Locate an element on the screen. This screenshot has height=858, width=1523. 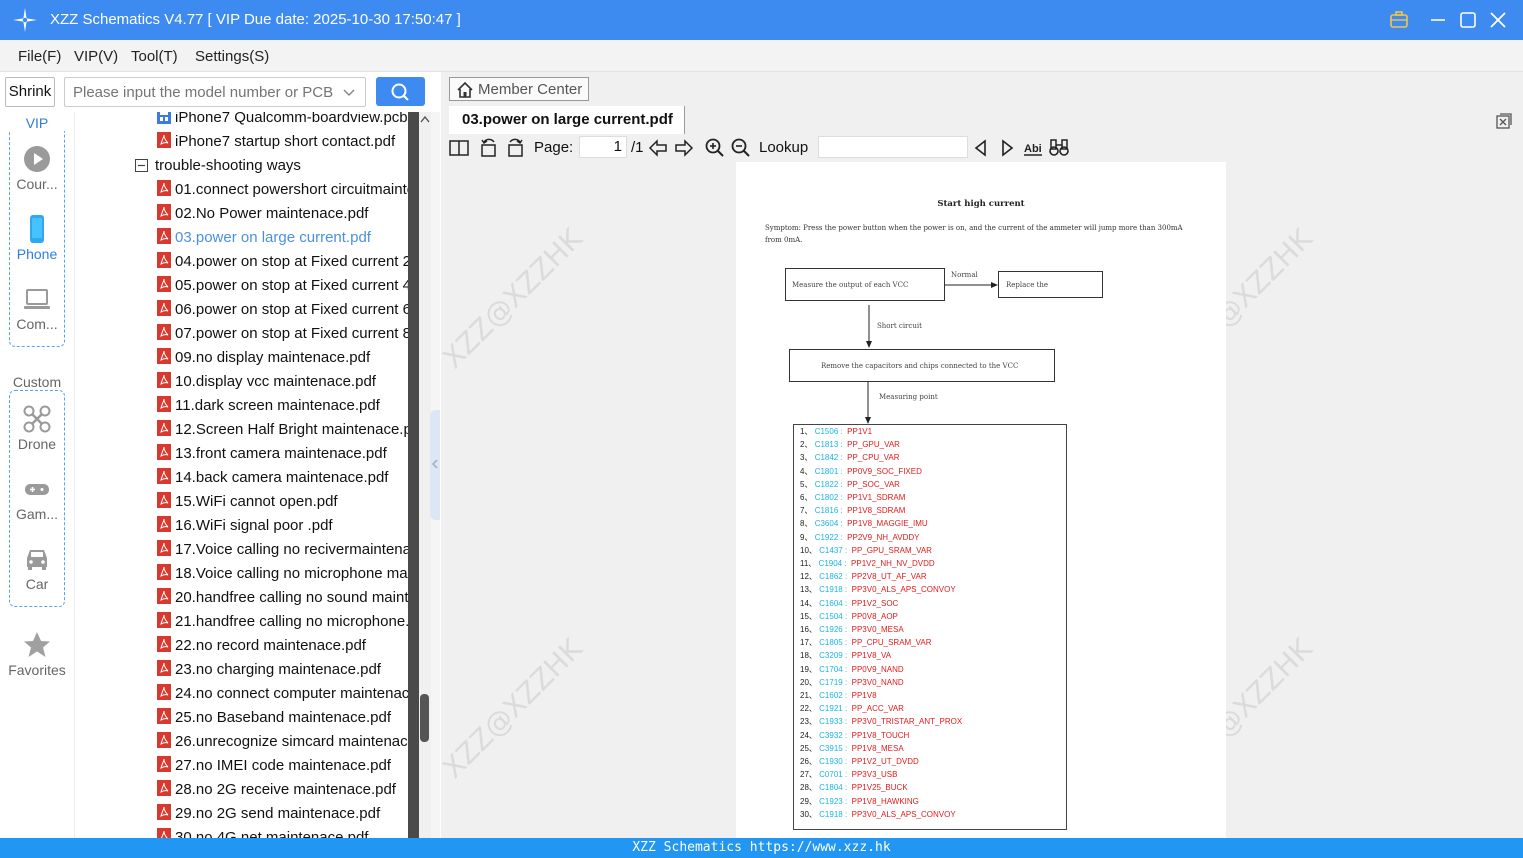
tree-item: 28.no 2G receive maintenace.pdf is located at coordinates (276, 790).